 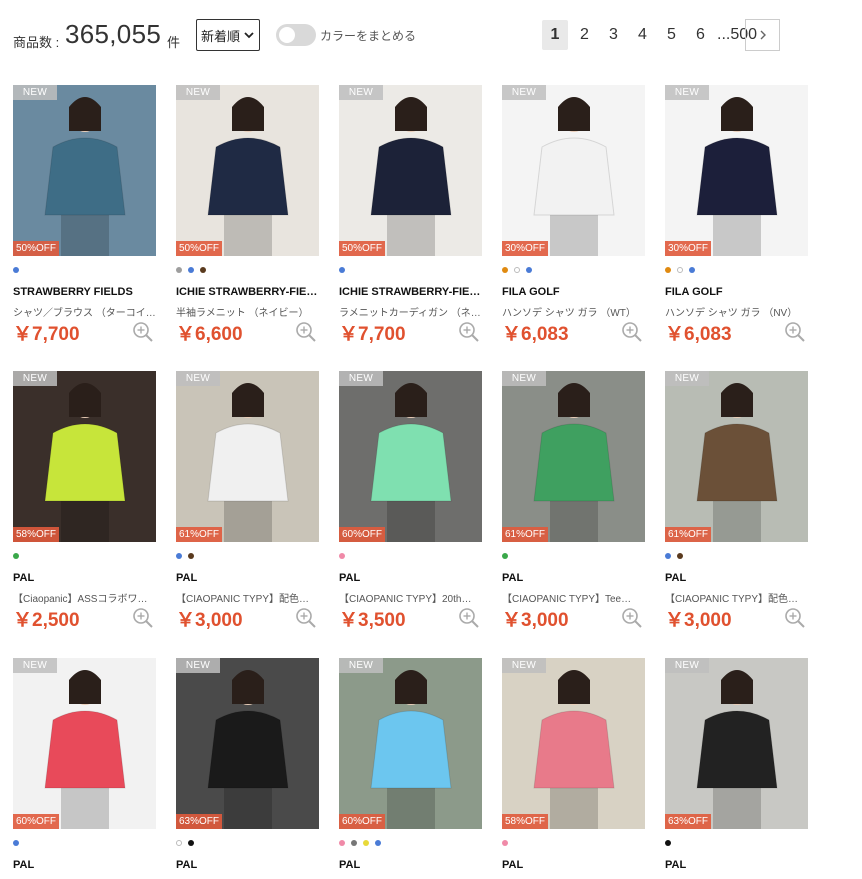 What do you see at coordinates (700, 35) in the screenshot?
I see `page-6-link: 6` at bounding box center [700, 35].